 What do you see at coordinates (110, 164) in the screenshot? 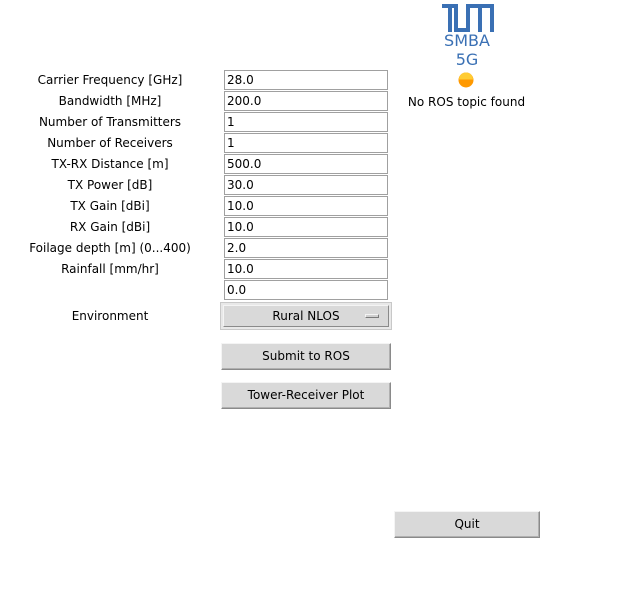
I see `tx-rx-distance-label: TX-RX Distance [m]` at bounding box center [110, 164].